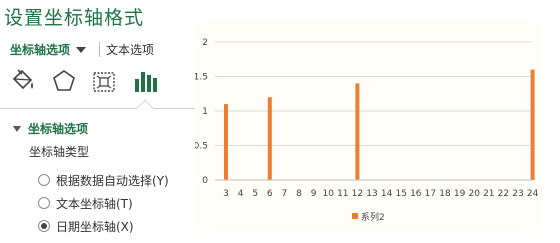 The height and width of the screenshot is (243, 560). I want to click on y-tick-label: 1.5, so click(201, 78).